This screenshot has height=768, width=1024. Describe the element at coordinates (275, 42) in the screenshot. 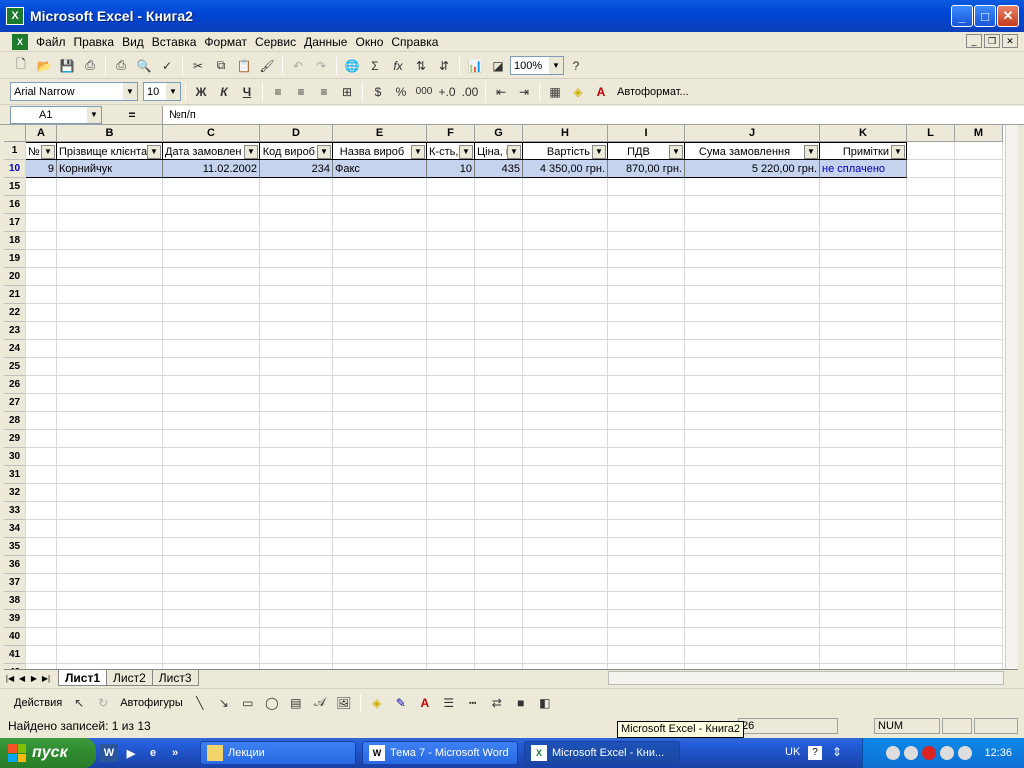

I see `menu-tools: Сервис` at that location.